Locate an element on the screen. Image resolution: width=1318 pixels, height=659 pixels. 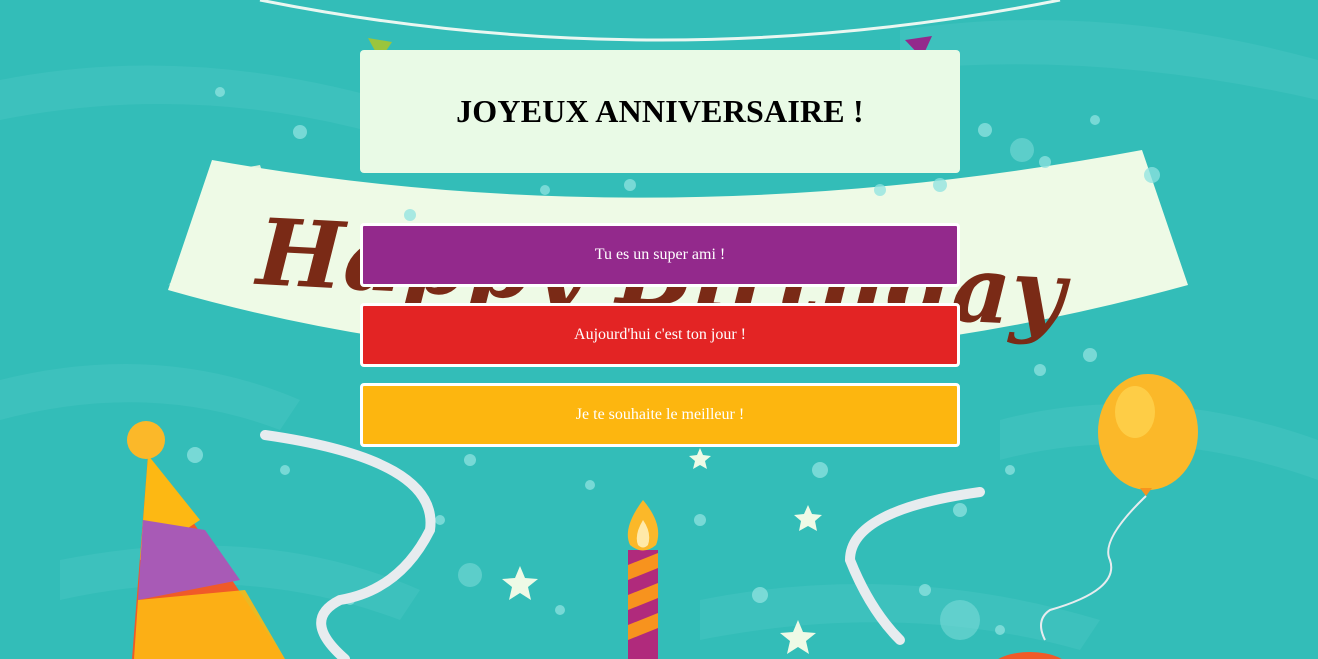
message-label: Aujourd'hui c'est ton jour ! is located at coordinates (660, 334).